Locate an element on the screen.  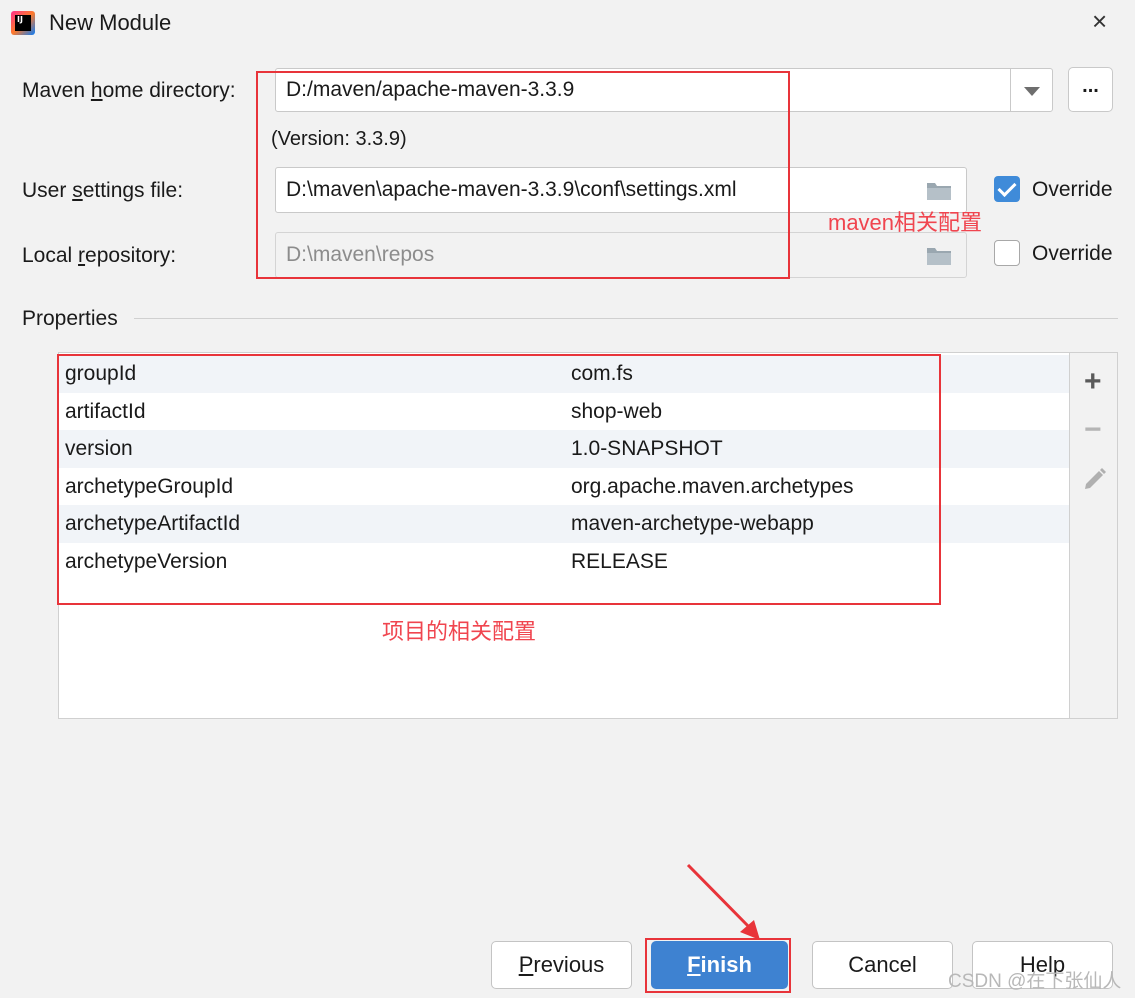
title-bar: IJ New Module × is located at coordinates (567, 25).